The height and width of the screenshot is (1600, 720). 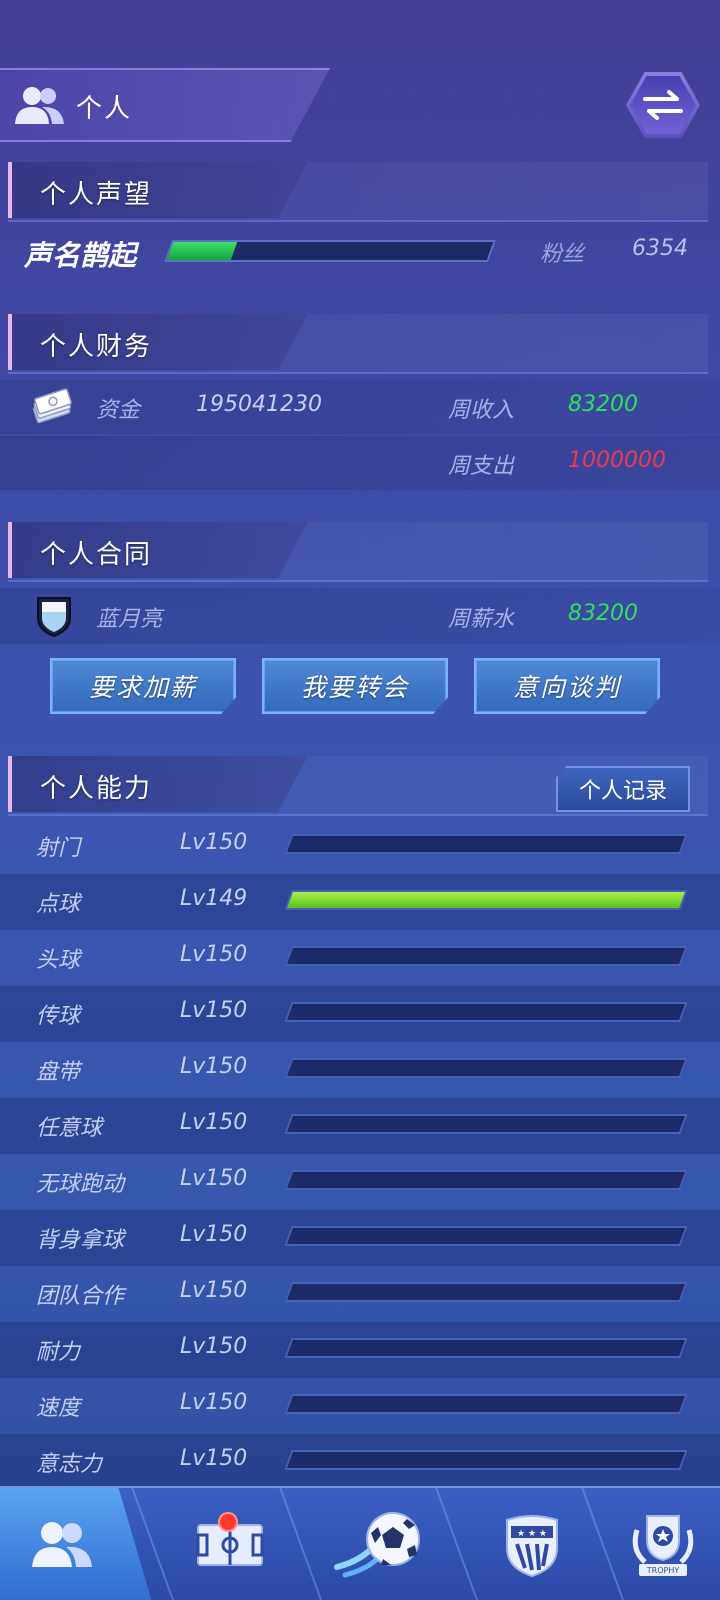 I want to click on request-raise-button: 要求加薪, so click(x=143, y=686).